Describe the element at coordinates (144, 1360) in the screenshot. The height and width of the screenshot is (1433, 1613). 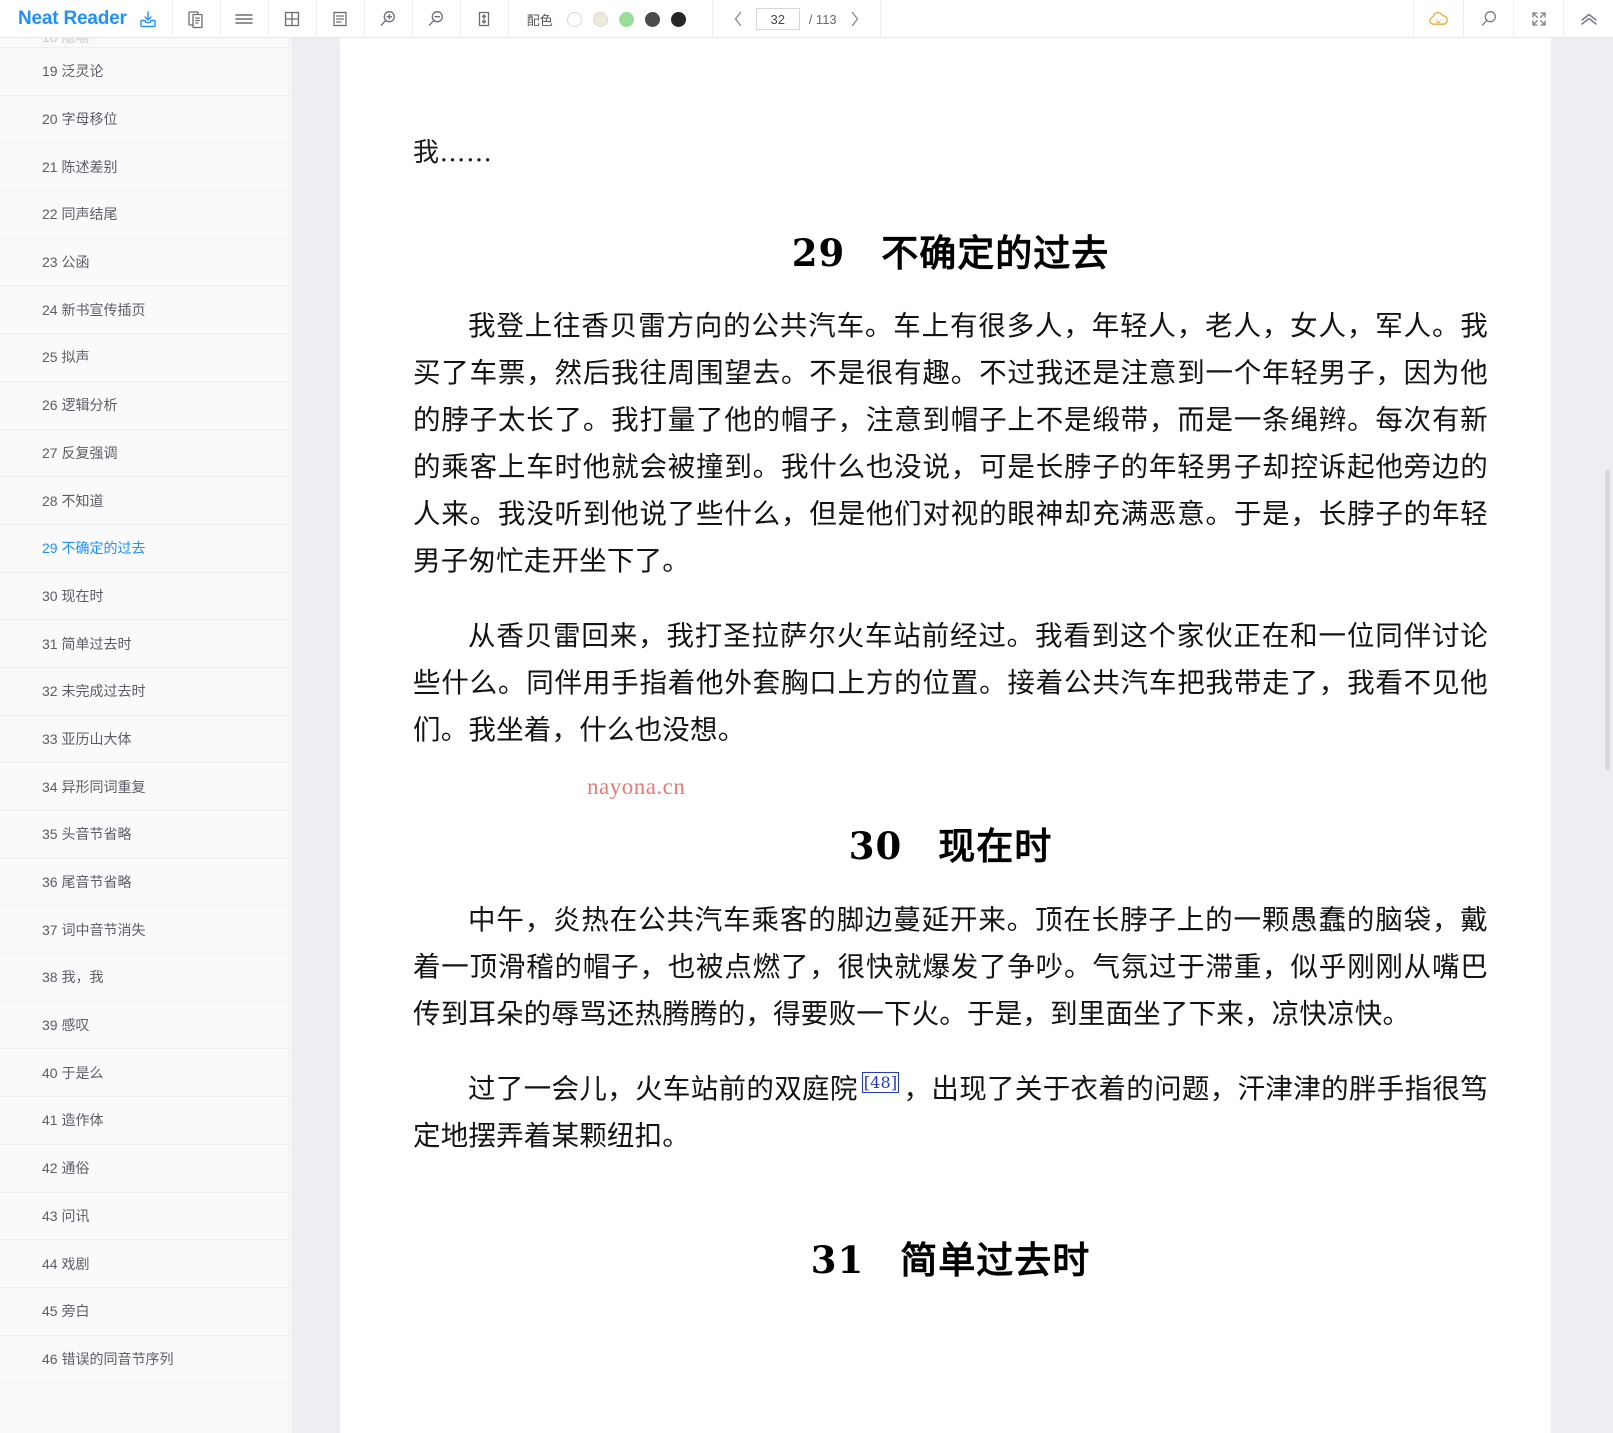
I see `sidebar-item-46: 46 错误的同音节序列` at that location.